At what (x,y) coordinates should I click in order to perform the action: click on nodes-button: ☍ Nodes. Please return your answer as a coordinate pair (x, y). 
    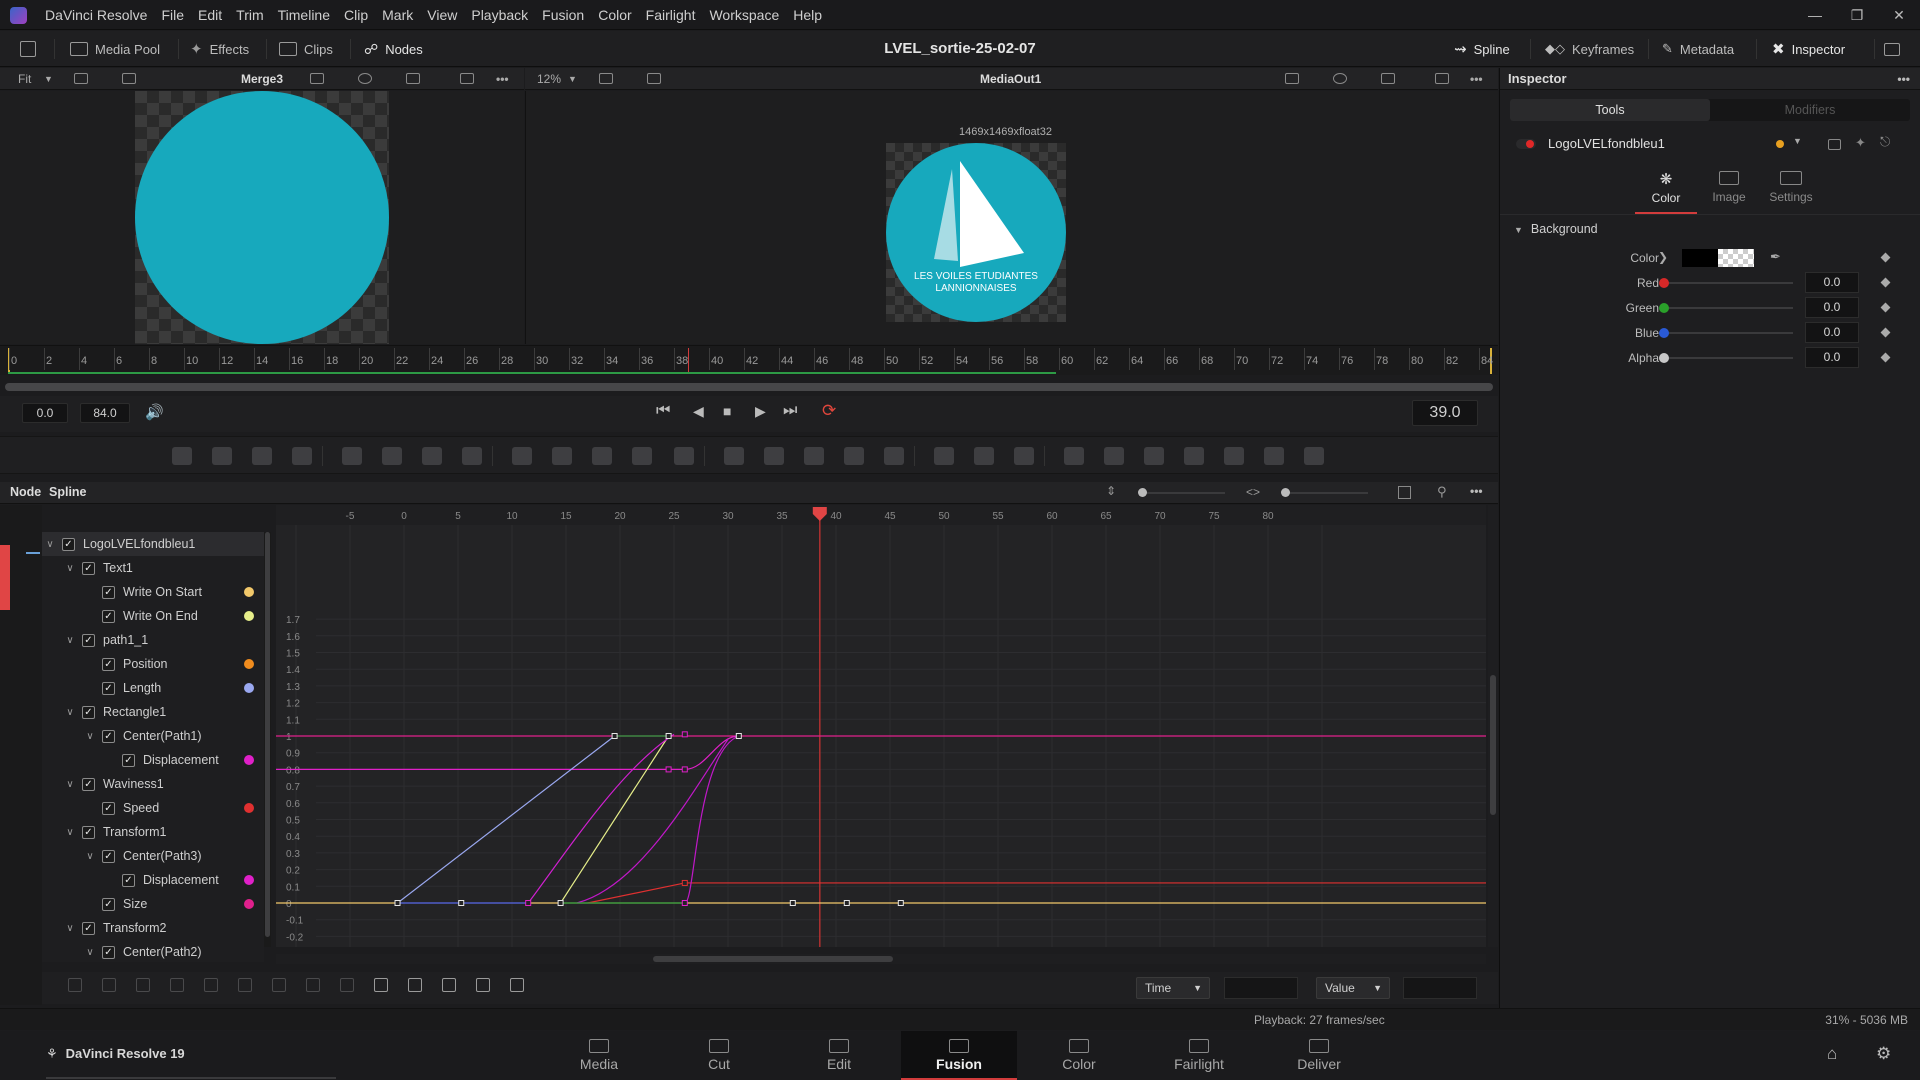
    Looking at the image, I should click on (393, 49).